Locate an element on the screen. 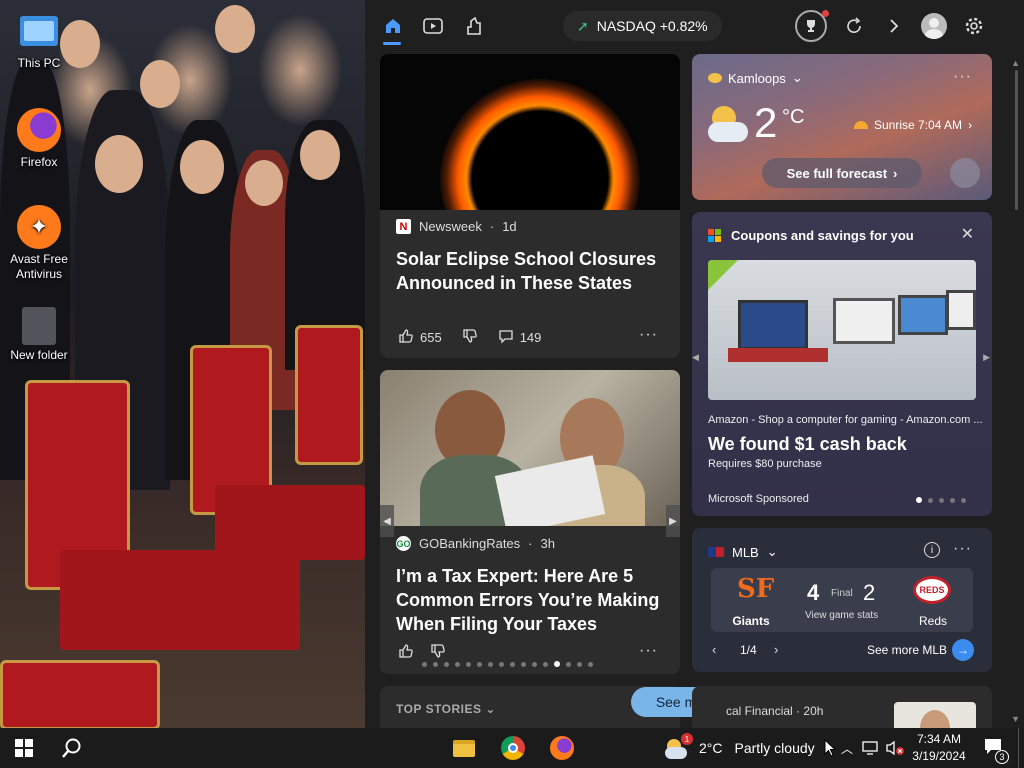 Image resolution: width=1024 pixels, height=768 pixels. chrome-icon is located at coordinates (513, 748).